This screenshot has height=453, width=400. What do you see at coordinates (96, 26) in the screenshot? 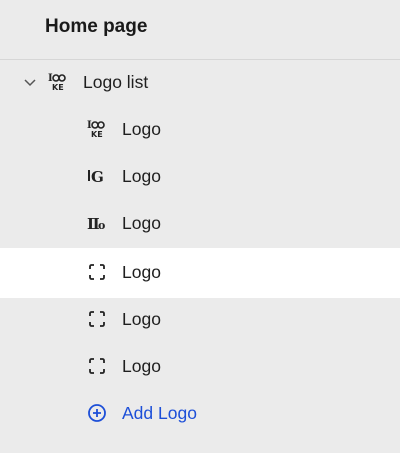
I see `page-title: Home page` at bounding box center [96, 26].